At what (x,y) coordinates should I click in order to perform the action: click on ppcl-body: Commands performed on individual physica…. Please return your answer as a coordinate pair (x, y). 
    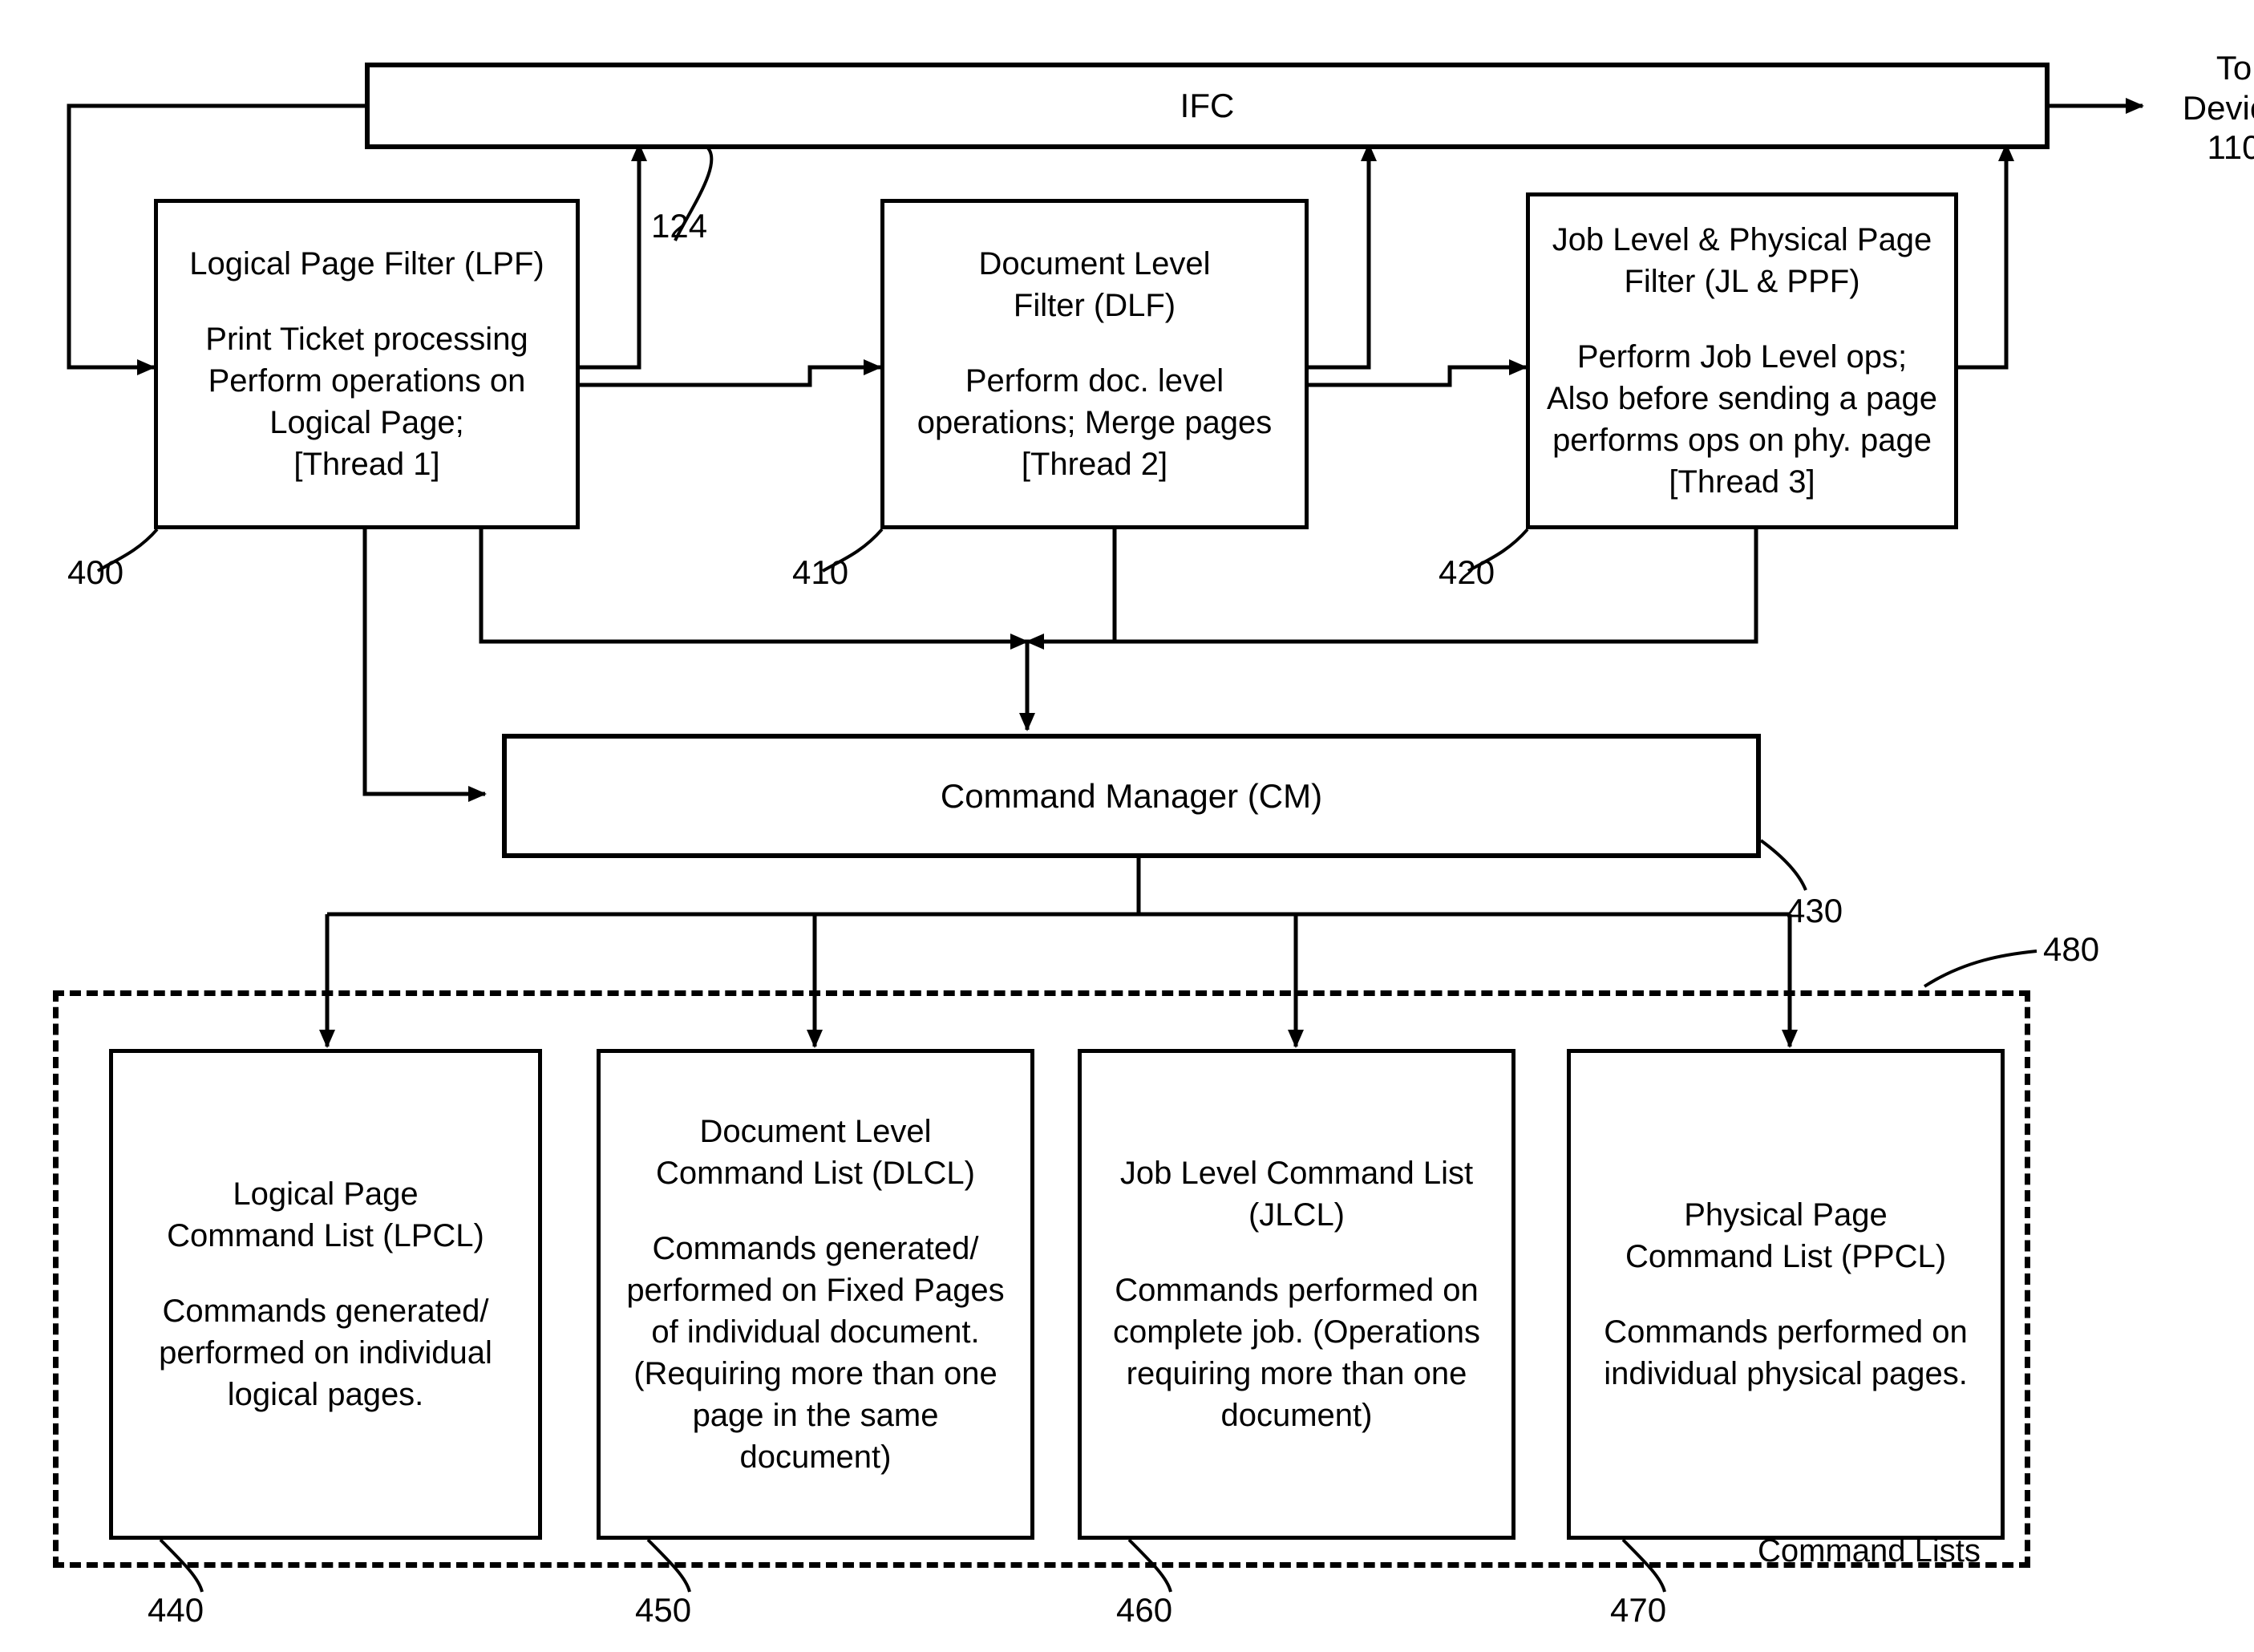
    Looking at the image, I should click on (1786, 1352).